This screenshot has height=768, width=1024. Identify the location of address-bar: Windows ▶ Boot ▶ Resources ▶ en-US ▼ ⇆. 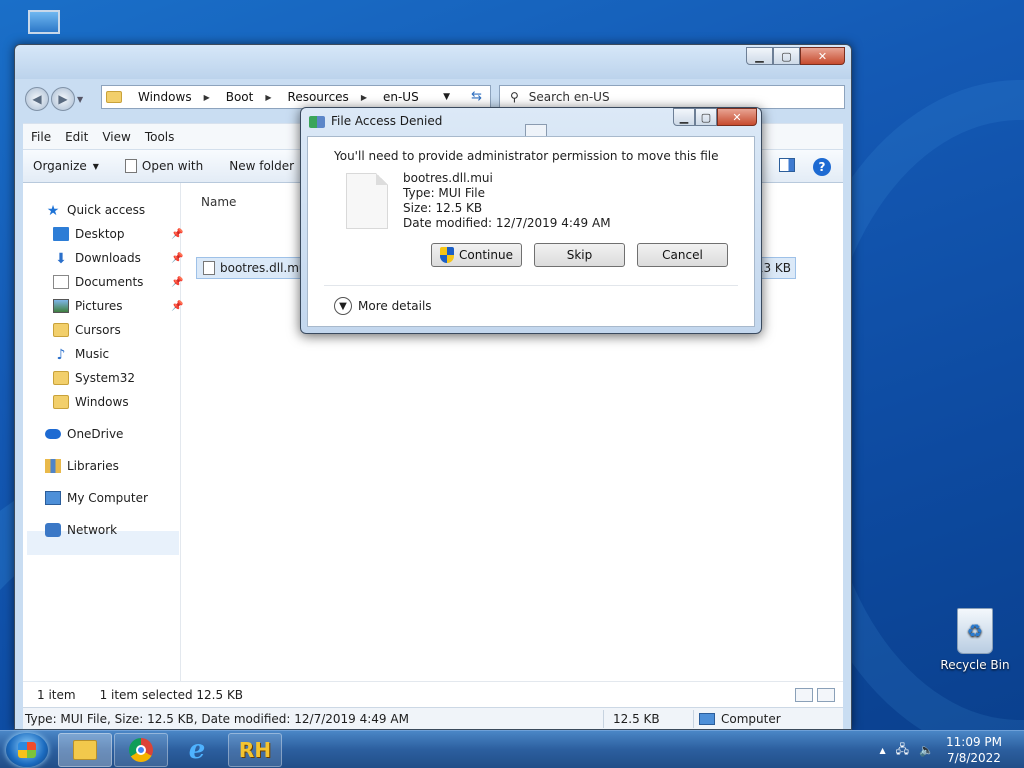
(296, 97).